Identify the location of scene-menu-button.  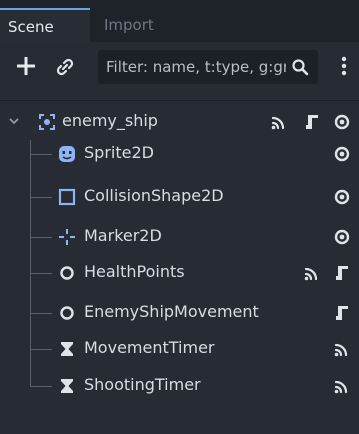
(344, 66).